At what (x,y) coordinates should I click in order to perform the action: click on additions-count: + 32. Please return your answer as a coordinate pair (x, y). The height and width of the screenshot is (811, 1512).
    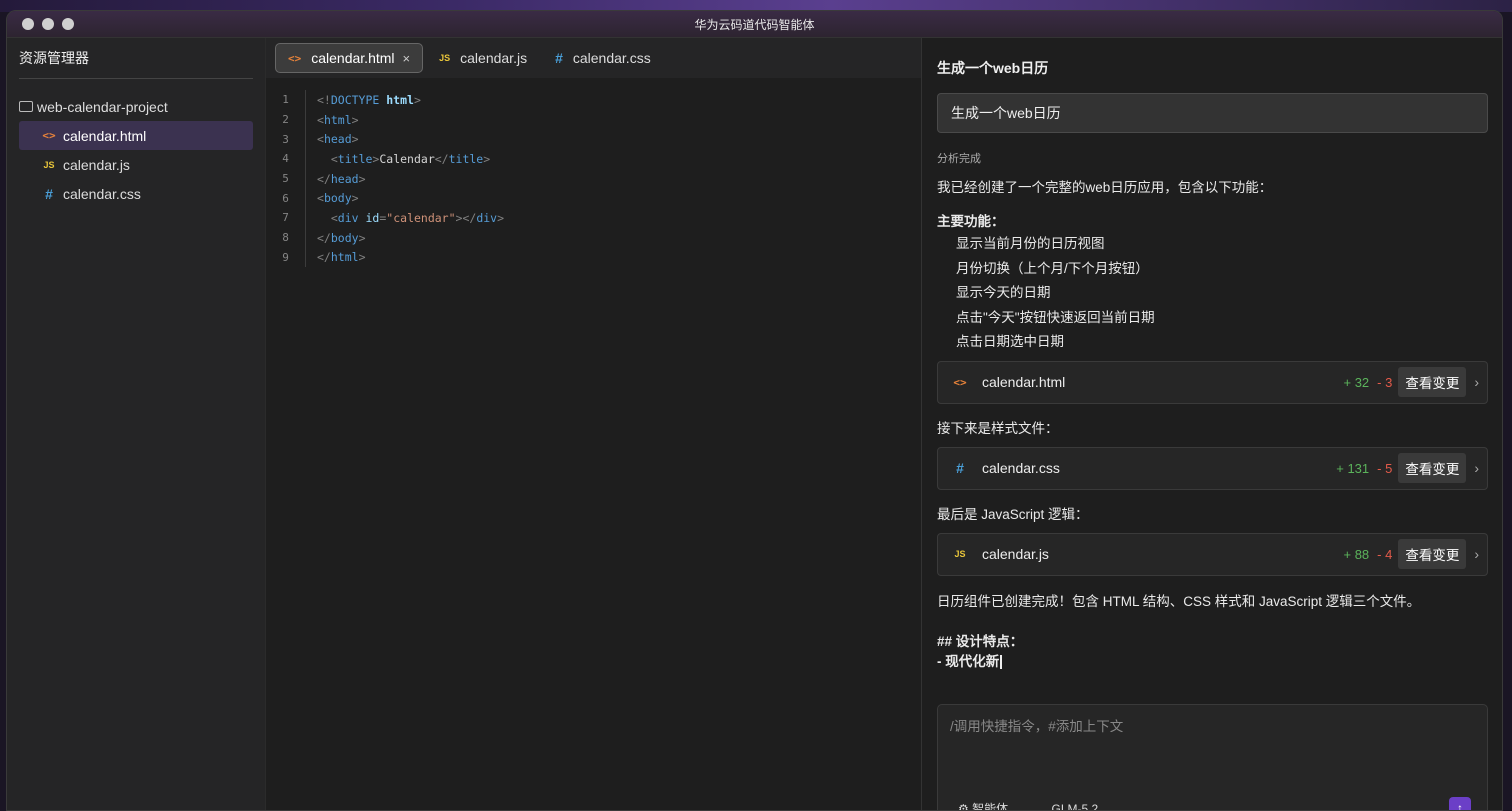
    Looking at the image, I should click on (1356, 382).